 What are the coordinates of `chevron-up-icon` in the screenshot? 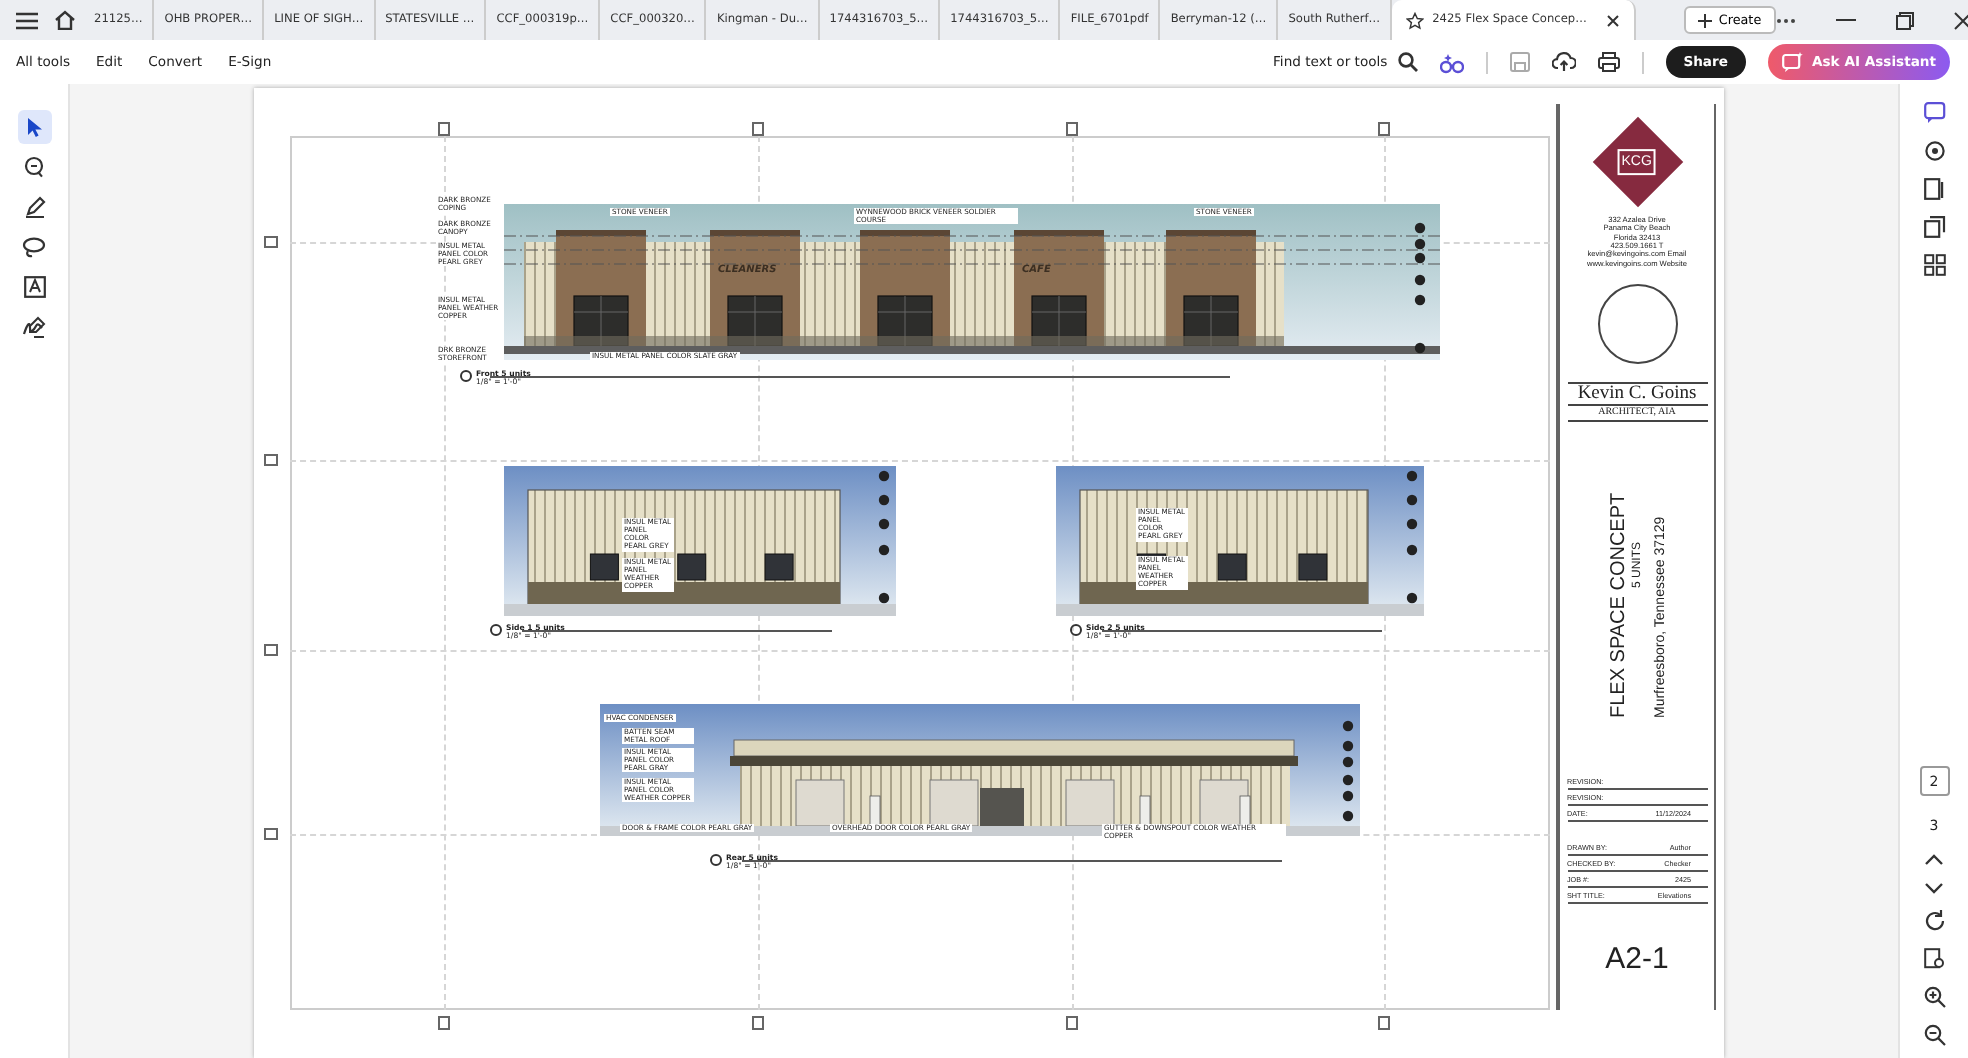 It's located at (1934, 860).